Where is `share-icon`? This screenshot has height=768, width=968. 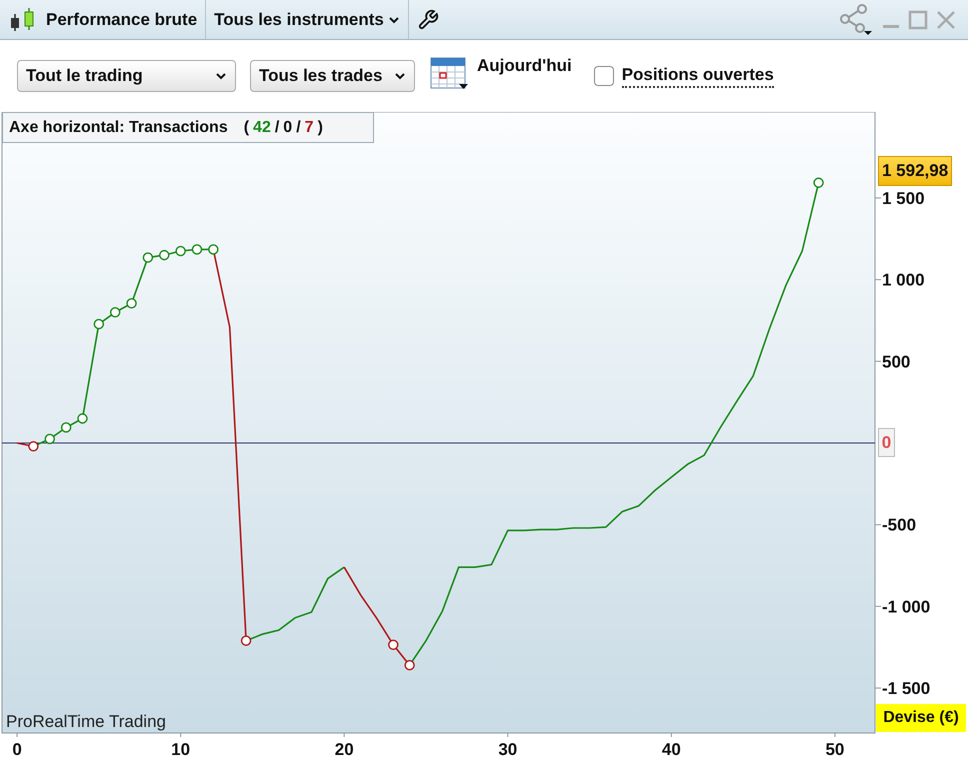
share-icon is located at coordinates (856, 19).